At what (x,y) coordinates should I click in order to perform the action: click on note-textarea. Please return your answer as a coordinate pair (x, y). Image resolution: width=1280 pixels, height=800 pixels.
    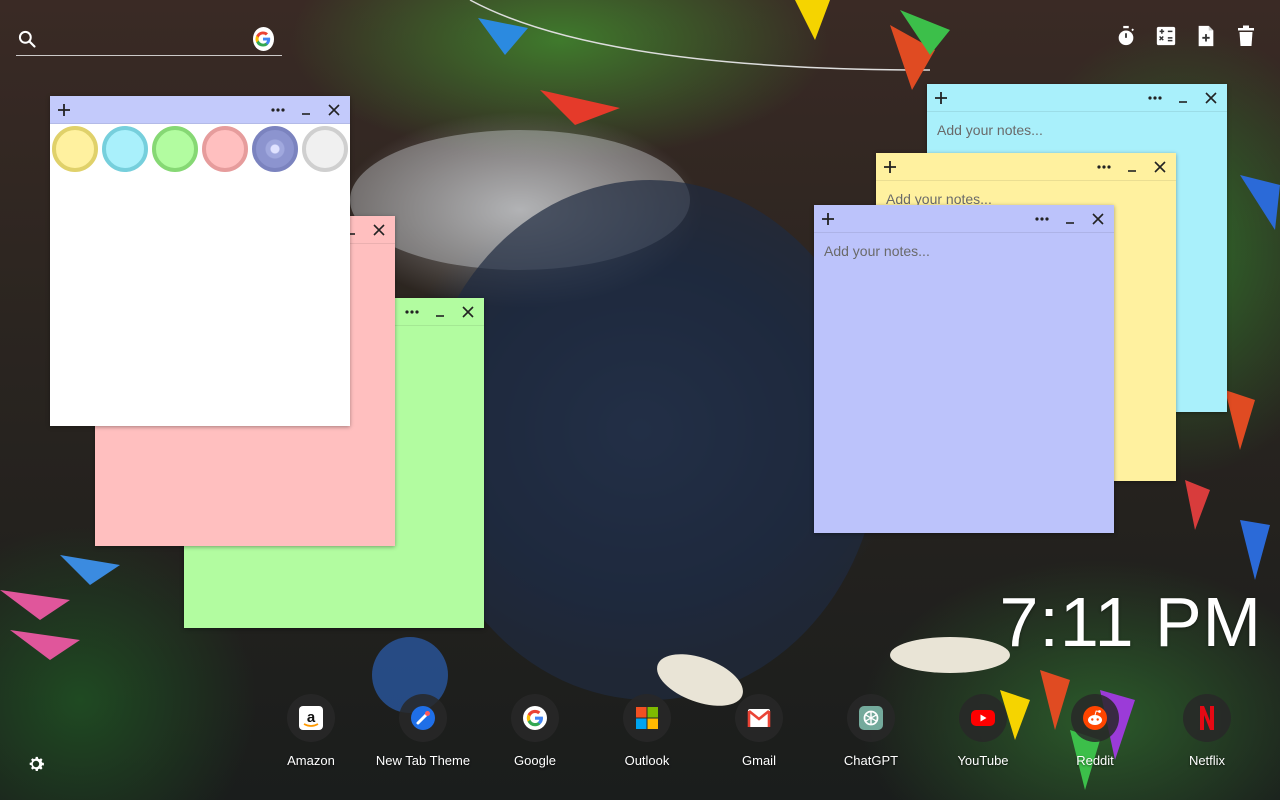
    Looking at the image, I should click on (964, 383).